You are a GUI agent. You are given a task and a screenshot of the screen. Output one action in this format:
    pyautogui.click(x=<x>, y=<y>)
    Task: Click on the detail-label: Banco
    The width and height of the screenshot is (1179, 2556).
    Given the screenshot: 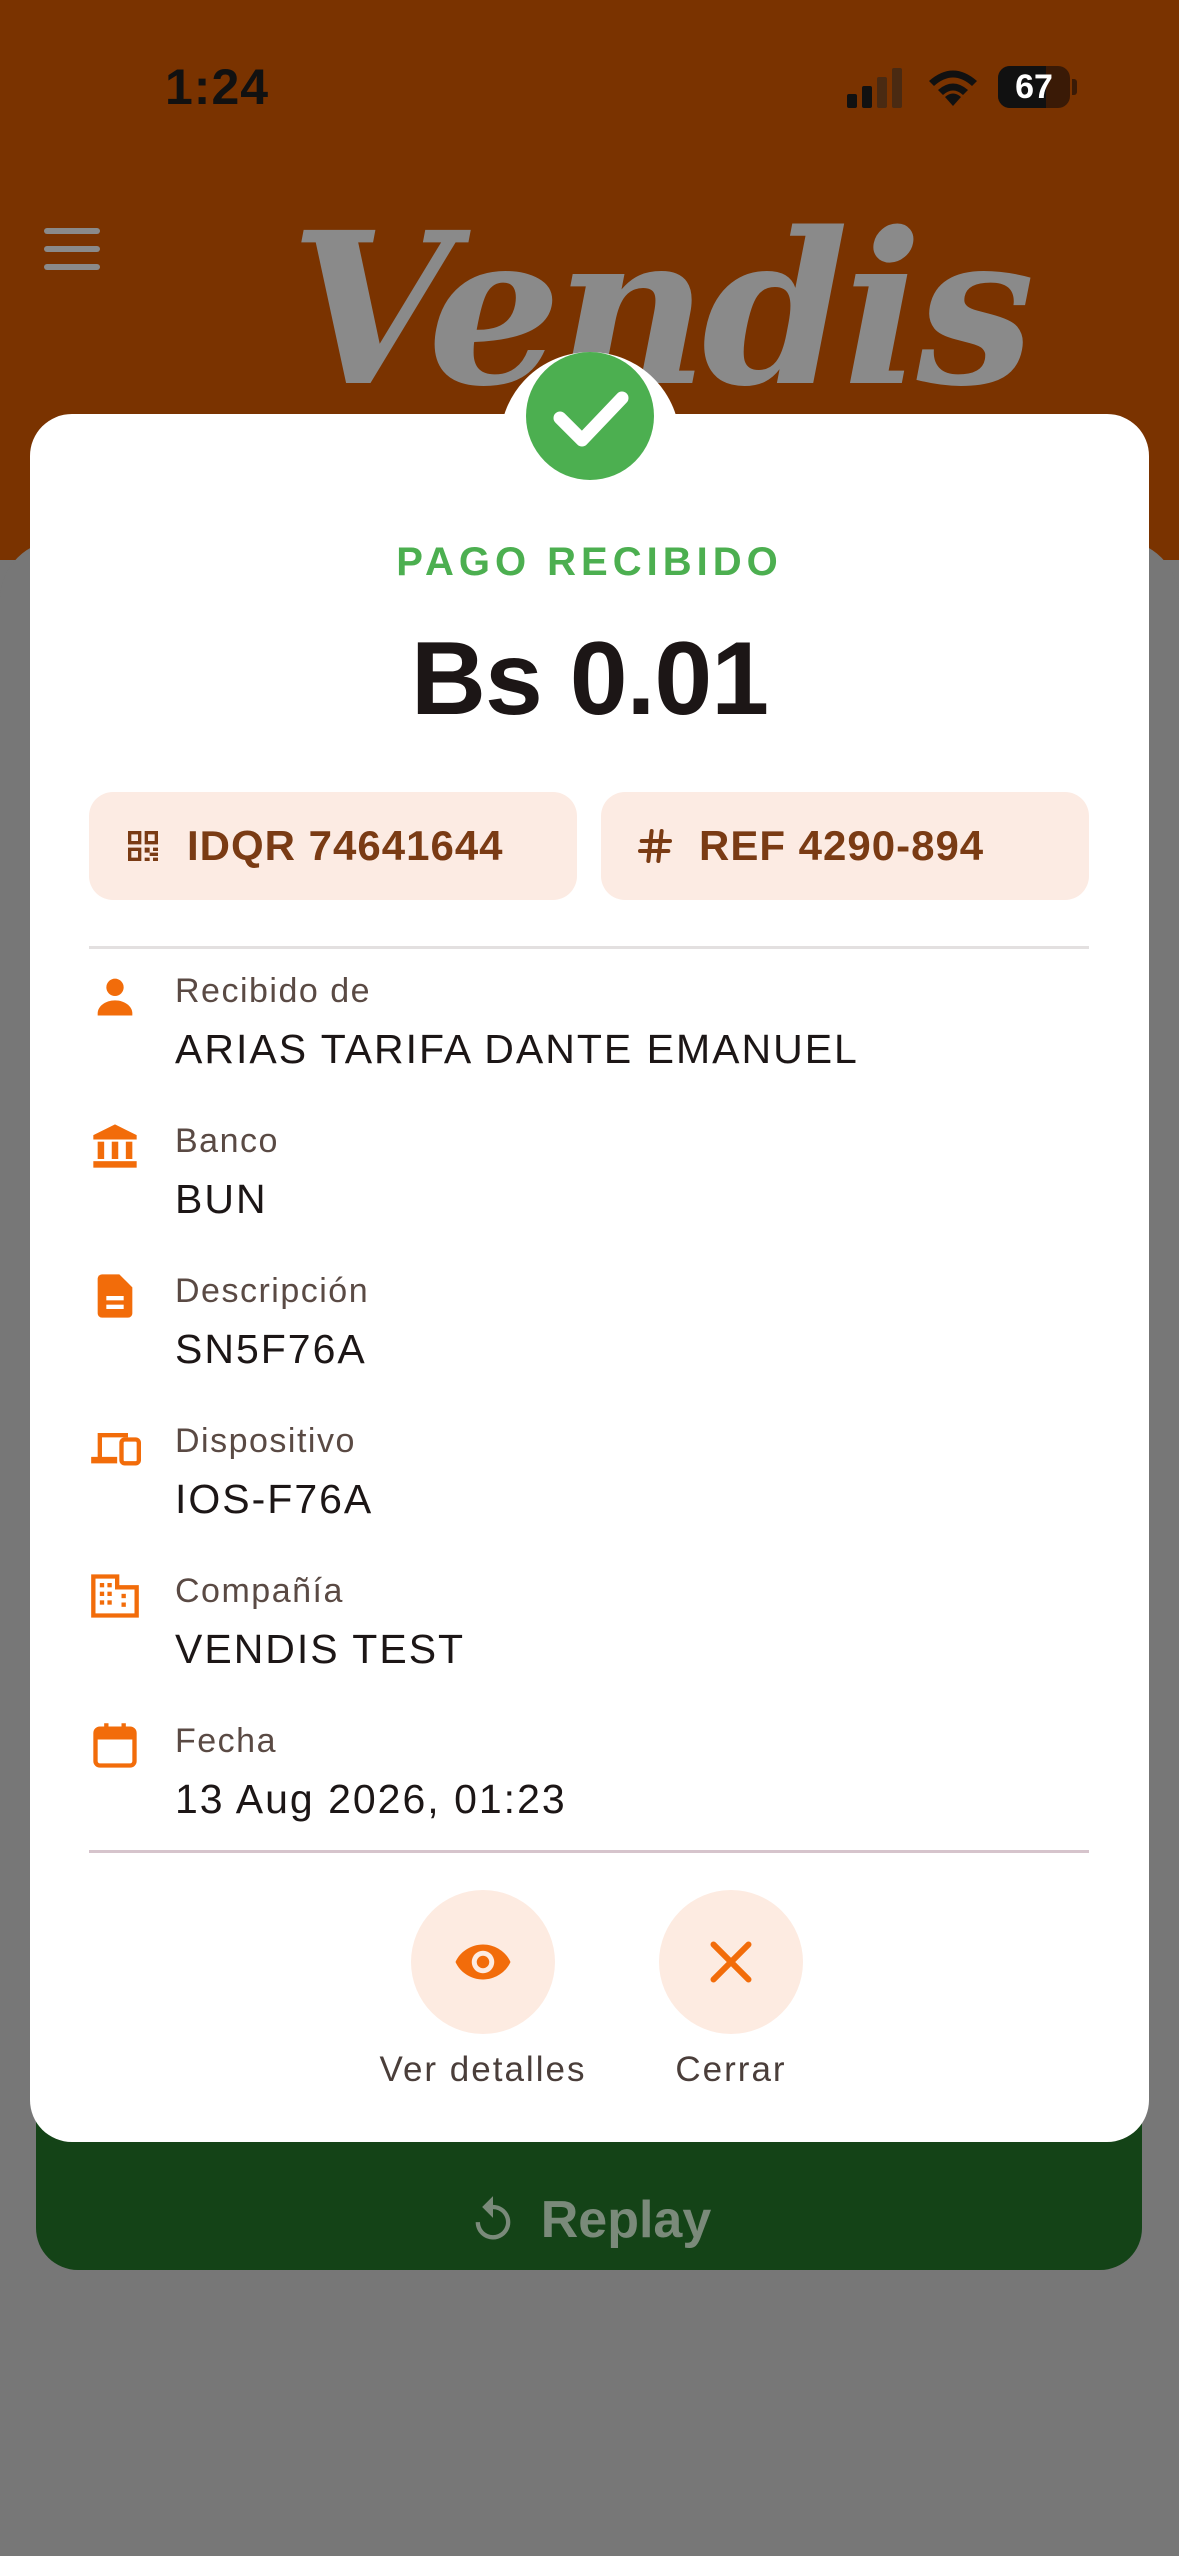 What is the action you would take?
    pyautogui.click(x=227, y=1141)
    